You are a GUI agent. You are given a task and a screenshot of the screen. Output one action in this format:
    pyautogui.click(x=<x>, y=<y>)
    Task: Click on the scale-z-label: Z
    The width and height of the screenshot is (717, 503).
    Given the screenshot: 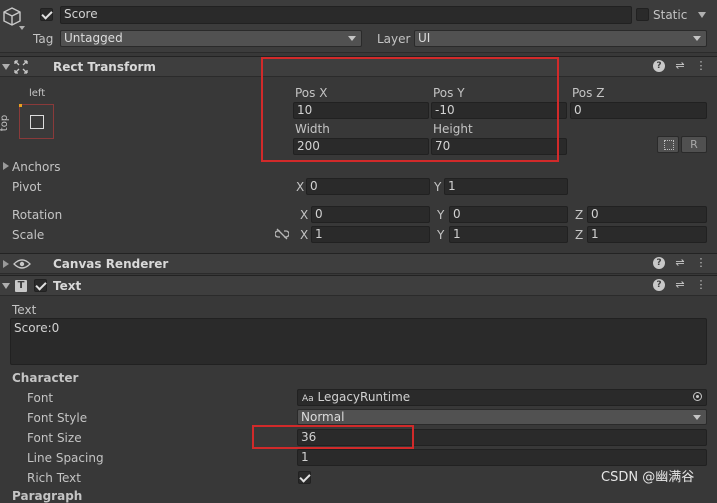 What is the action you would take?
    pyautogui.click(x=579, y=235)
    